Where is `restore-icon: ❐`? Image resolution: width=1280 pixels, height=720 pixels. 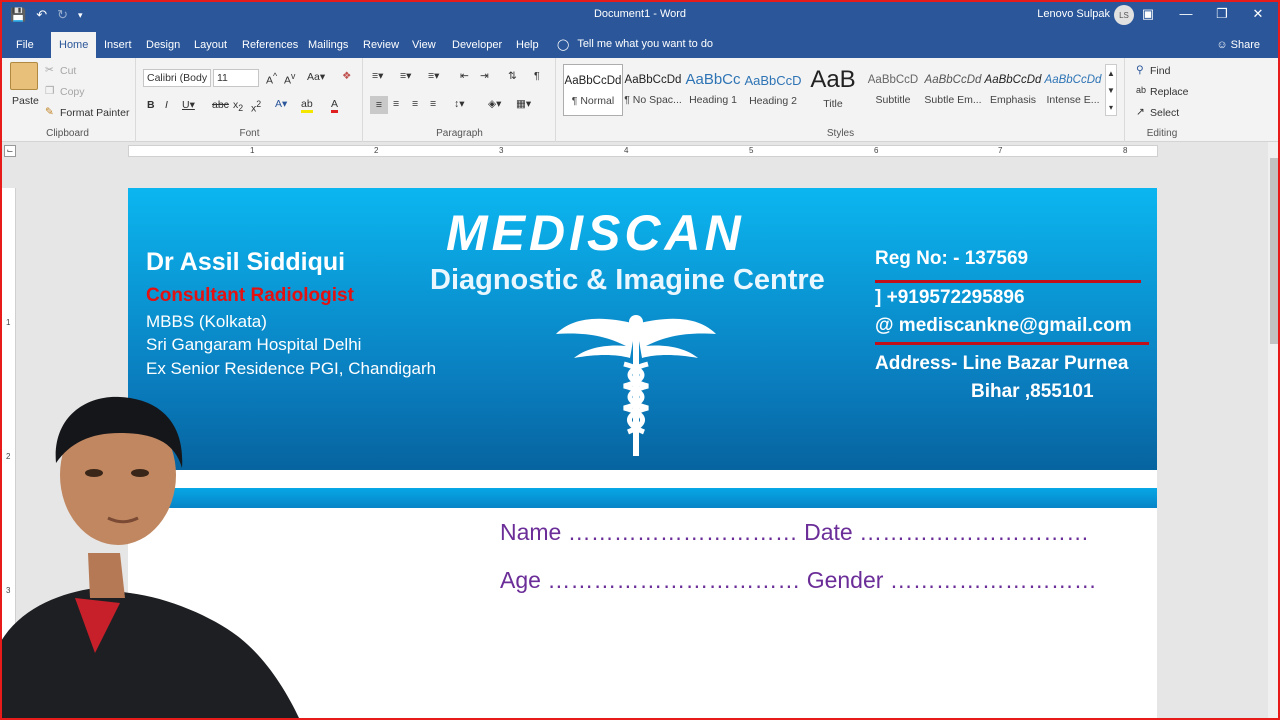 restore-icon: ❐ is located at coordinates (1222, 14).